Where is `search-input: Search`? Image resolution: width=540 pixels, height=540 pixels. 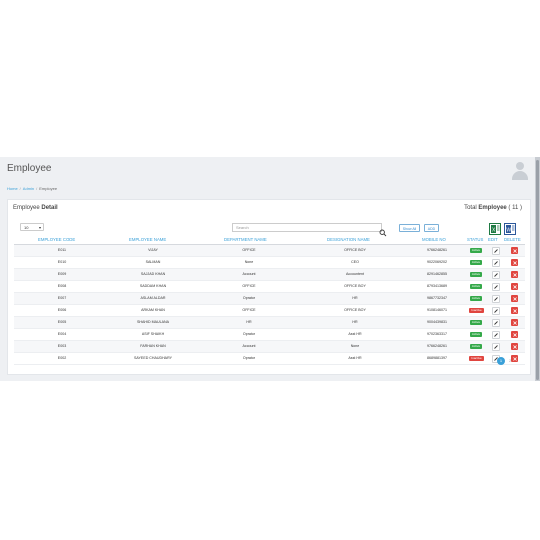
search-input: Search is located at coordinates (307, 227).